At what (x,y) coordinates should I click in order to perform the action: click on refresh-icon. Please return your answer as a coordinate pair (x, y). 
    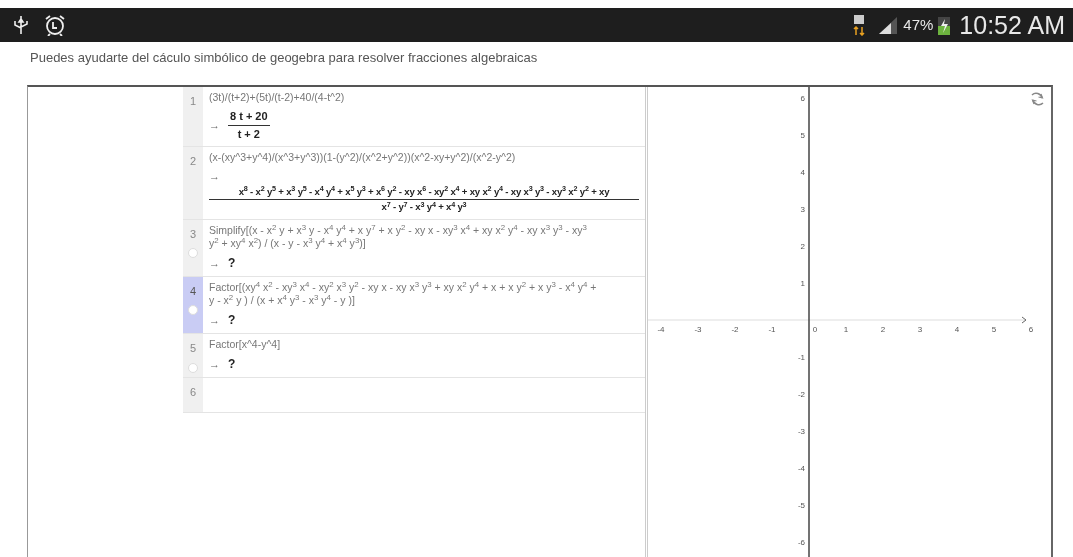
    Looking at the image, I should click on (1037, 99).